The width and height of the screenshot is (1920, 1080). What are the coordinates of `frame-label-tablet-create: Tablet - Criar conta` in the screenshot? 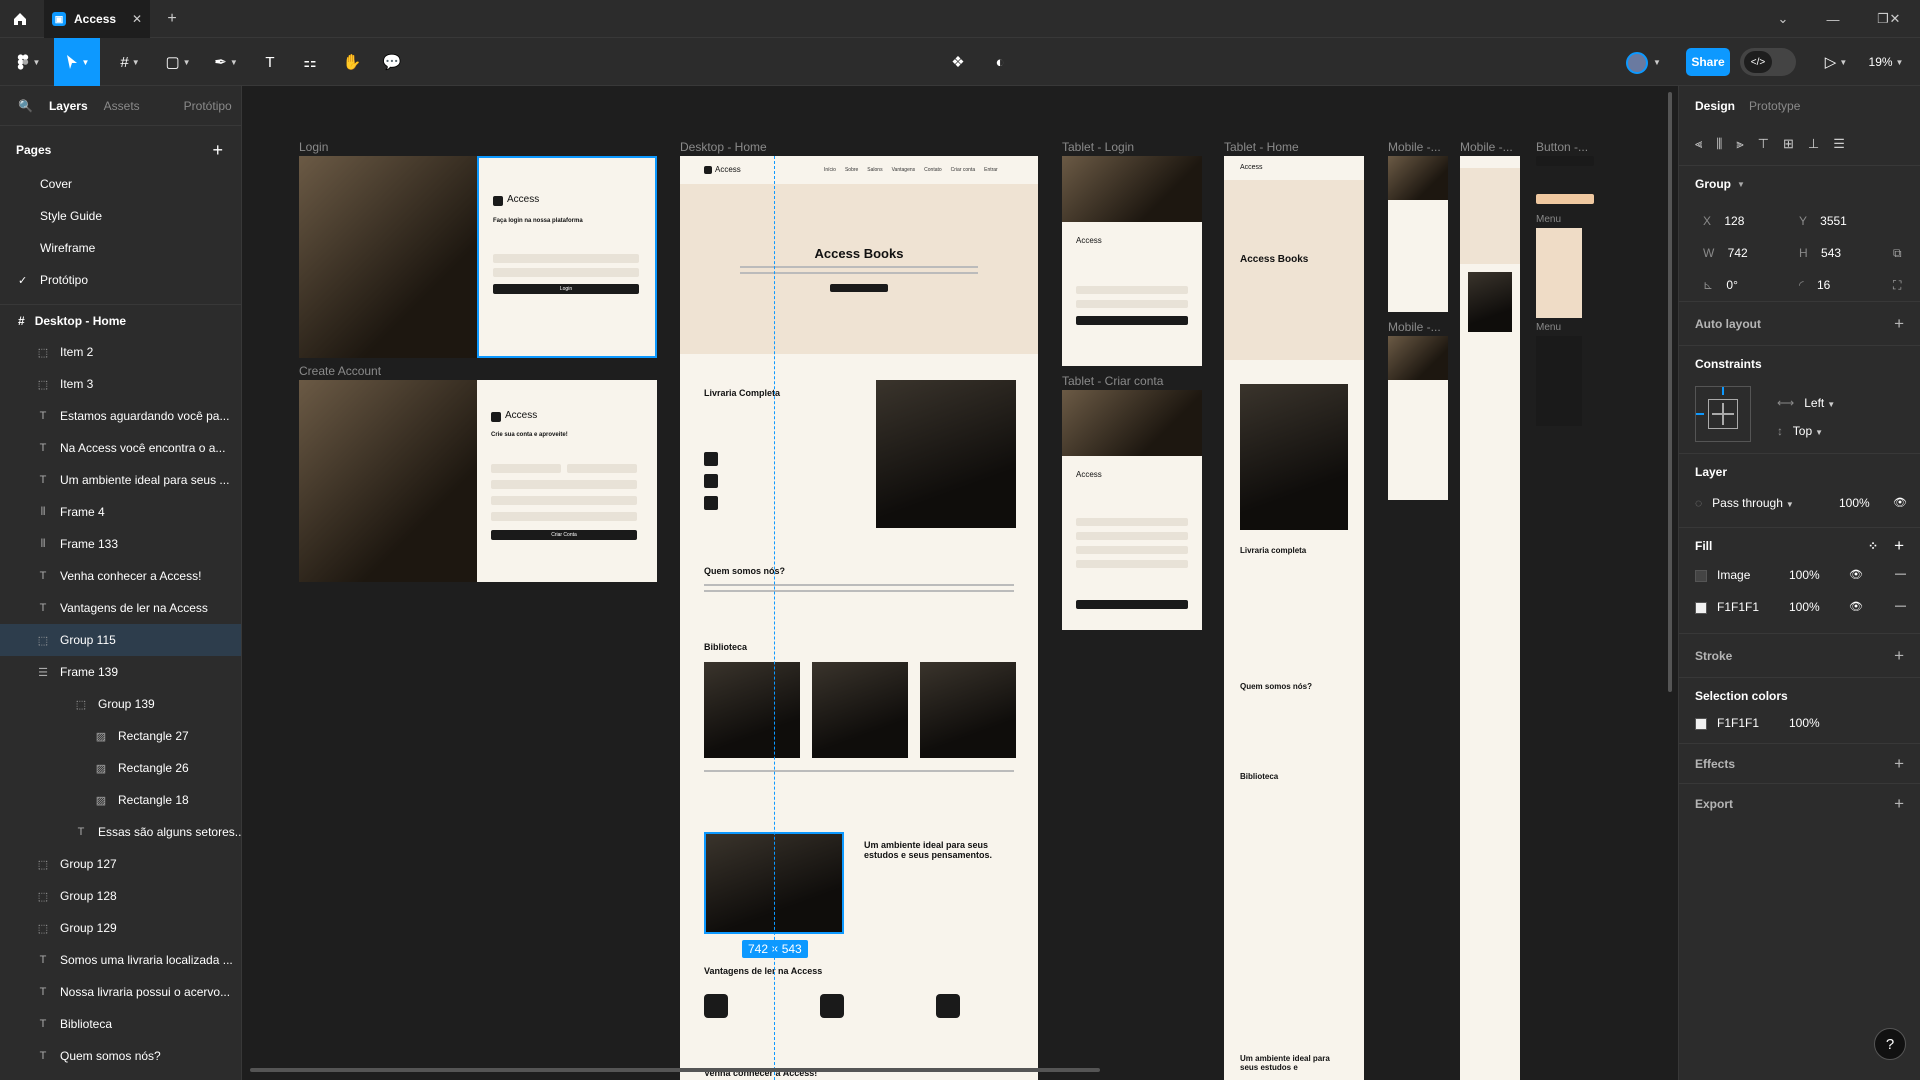 It's located at (1112, 381).